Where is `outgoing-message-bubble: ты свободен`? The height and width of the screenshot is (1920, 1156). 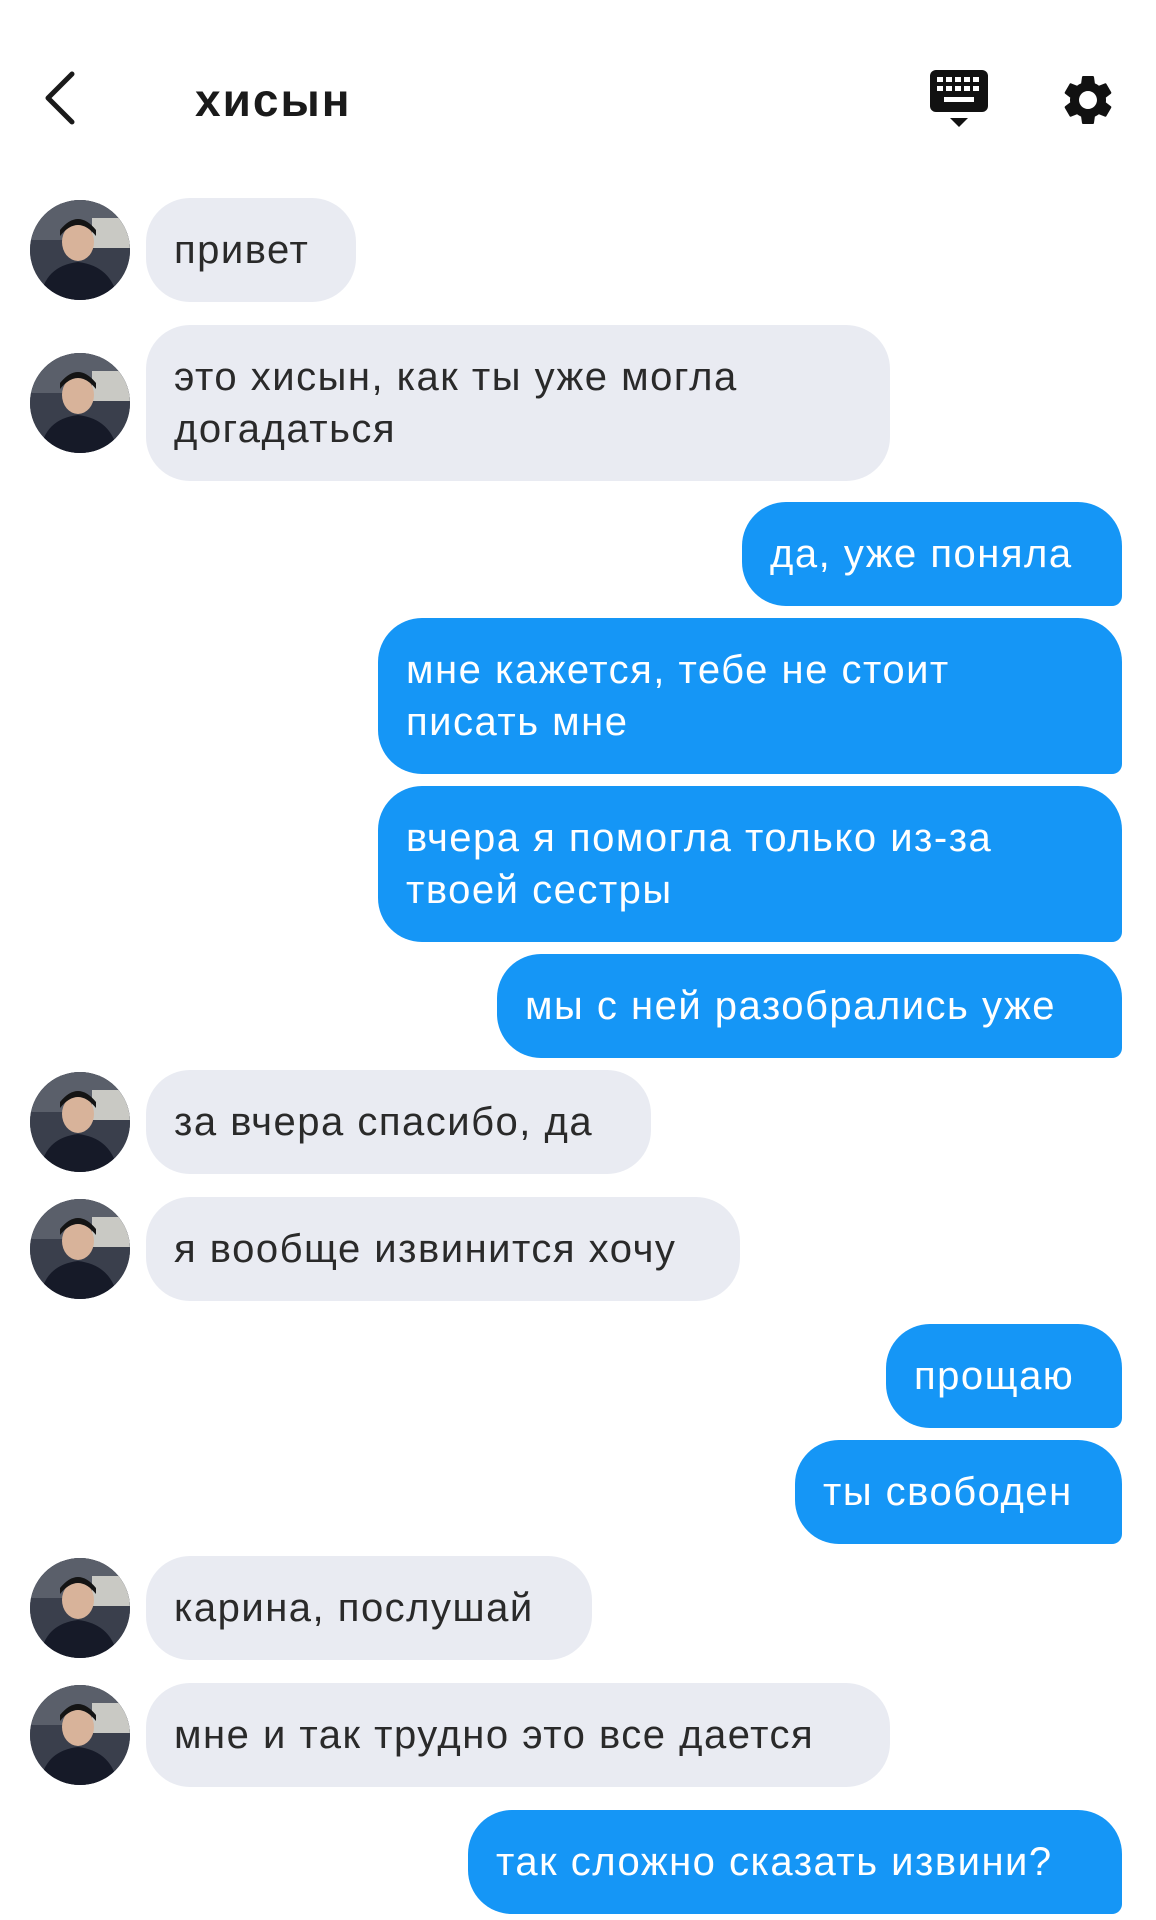 outgoing-message-bubble: ты свободен is located at coordinates (958, 1492).